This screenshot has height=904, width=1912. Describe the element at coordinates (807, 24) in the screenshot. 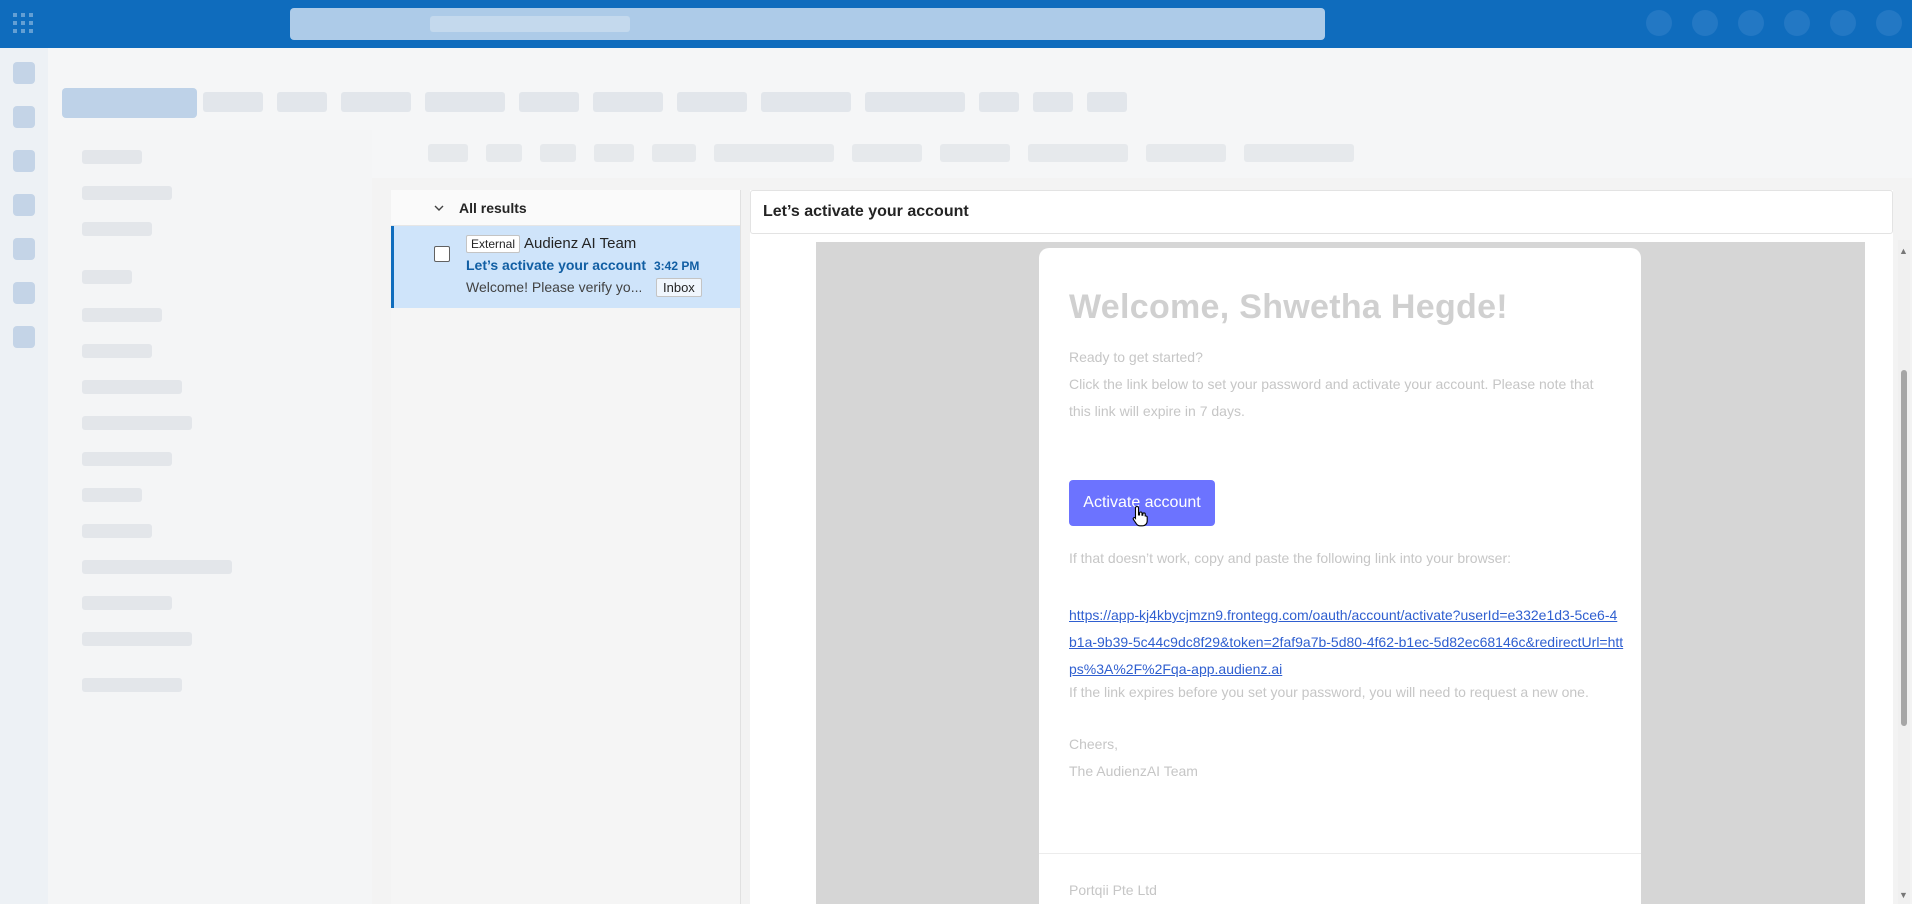

I see `search-box` at that location.